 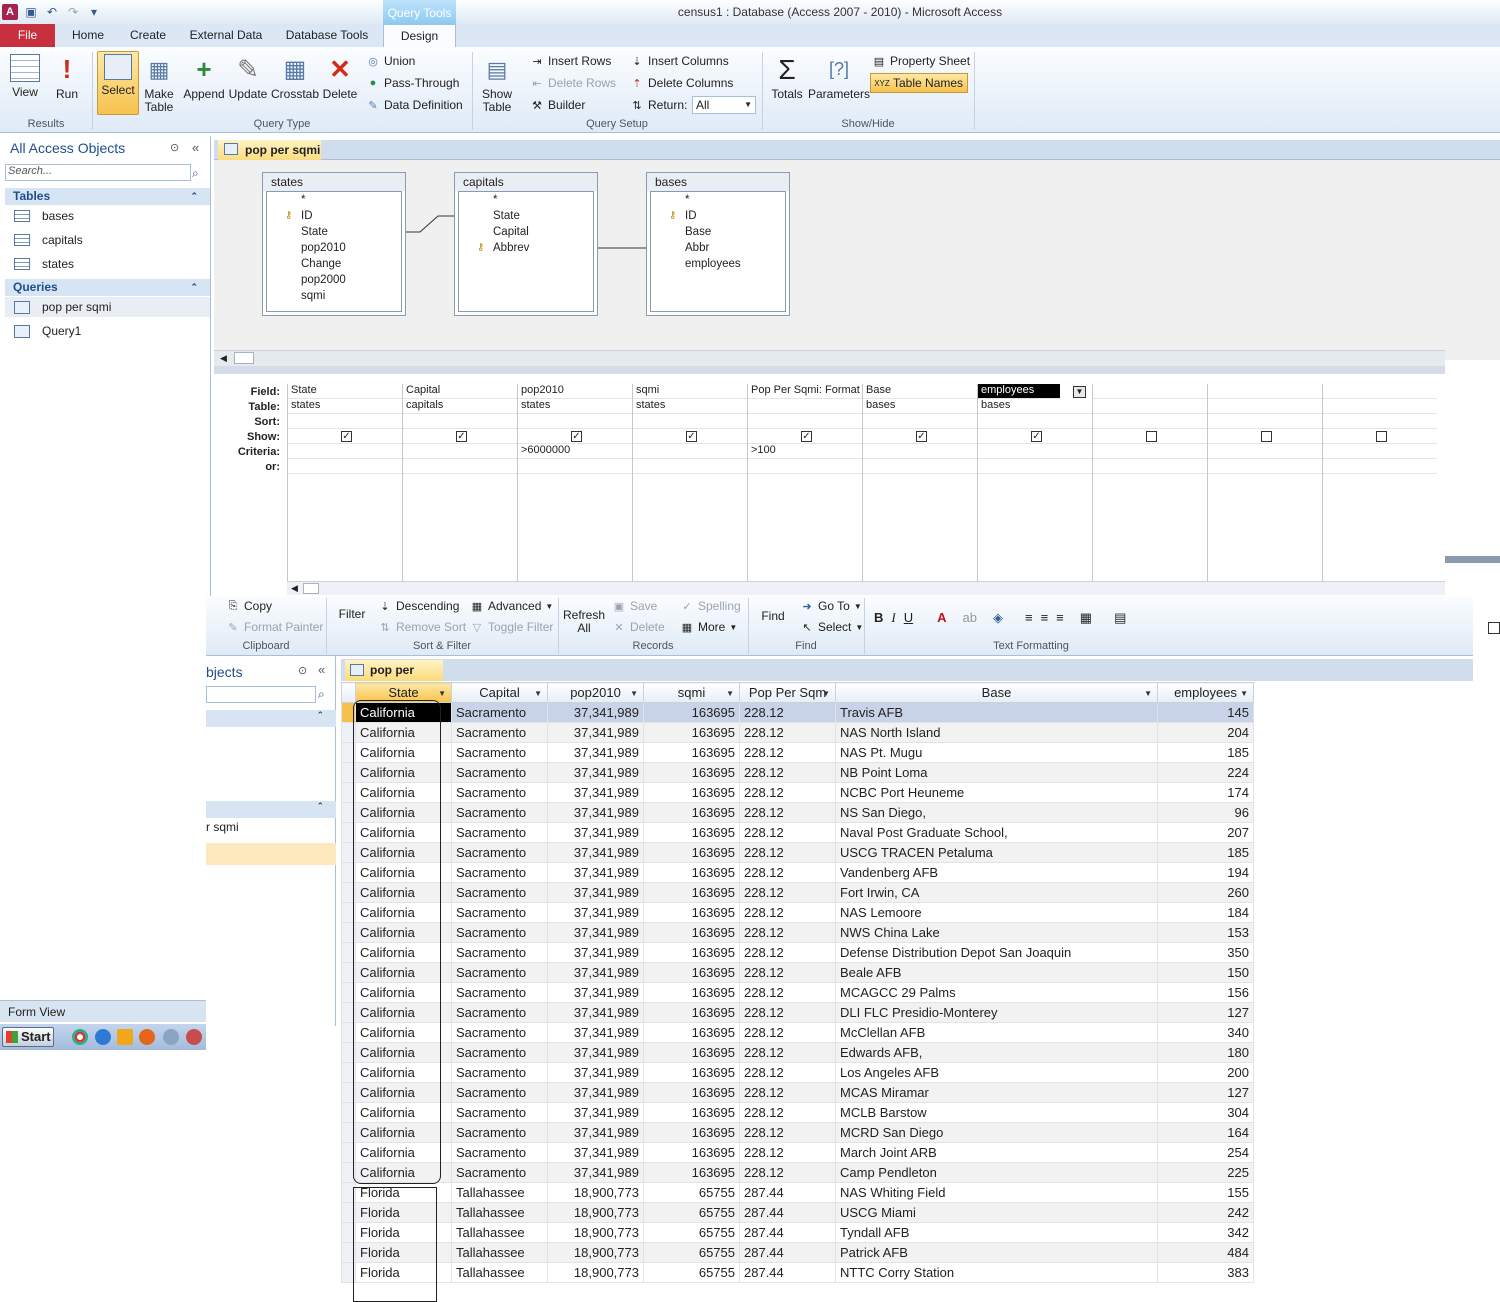 I want to click on align-left-icon: ≡, so click(x=1029, y=618).